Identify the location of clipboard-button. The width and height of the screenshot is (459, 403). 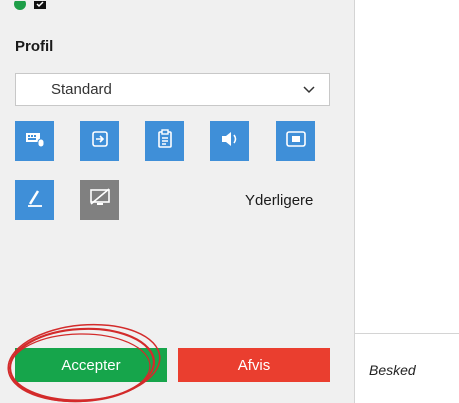
(164, 141).